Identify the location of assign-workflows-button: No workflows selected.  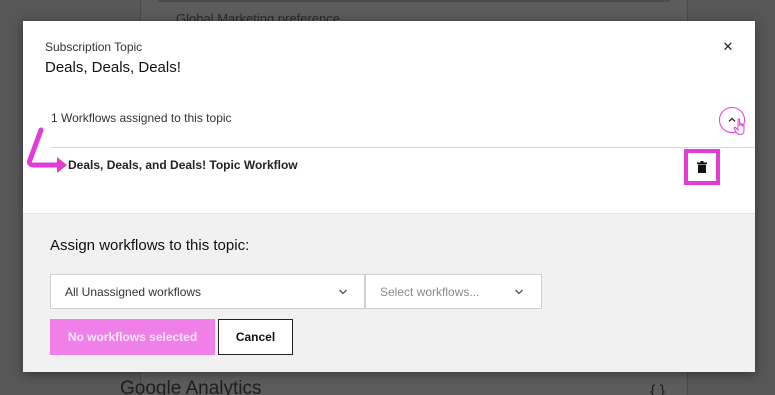
(132, 337).